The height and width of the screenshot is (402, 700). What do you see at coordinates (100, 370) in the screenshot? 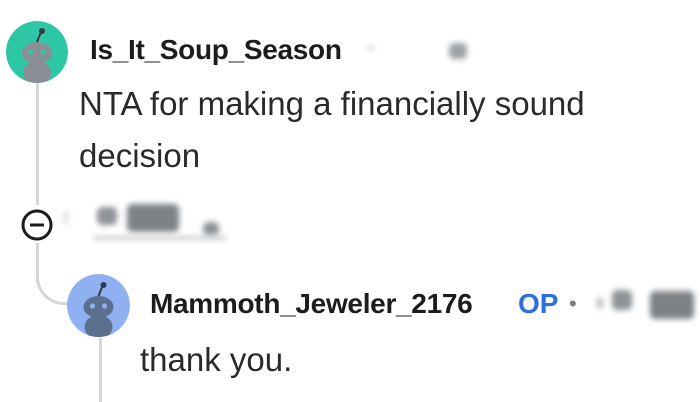
I see `thread-line-reply` at bounding box center [100, 370].